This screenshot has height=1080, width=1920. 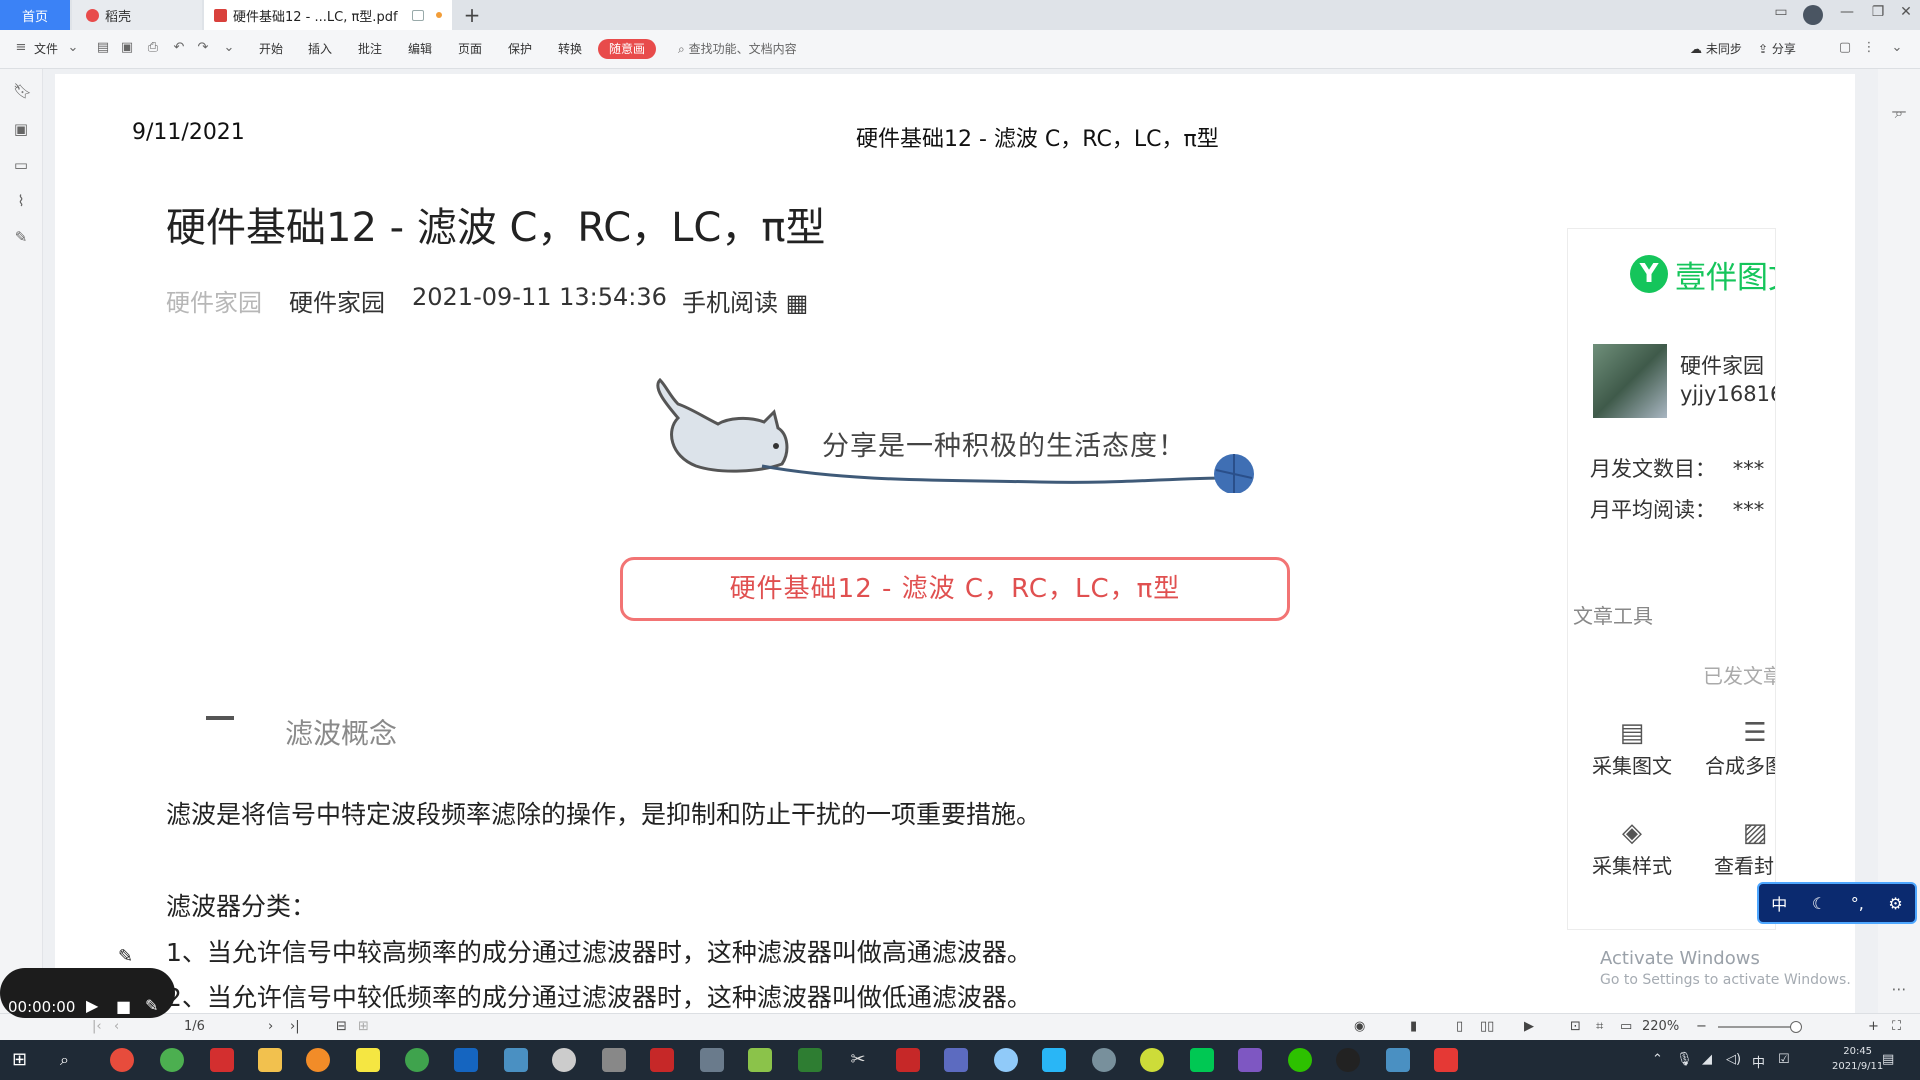 I want to click on ime-mode: 中, so click(x=1779, y=903).